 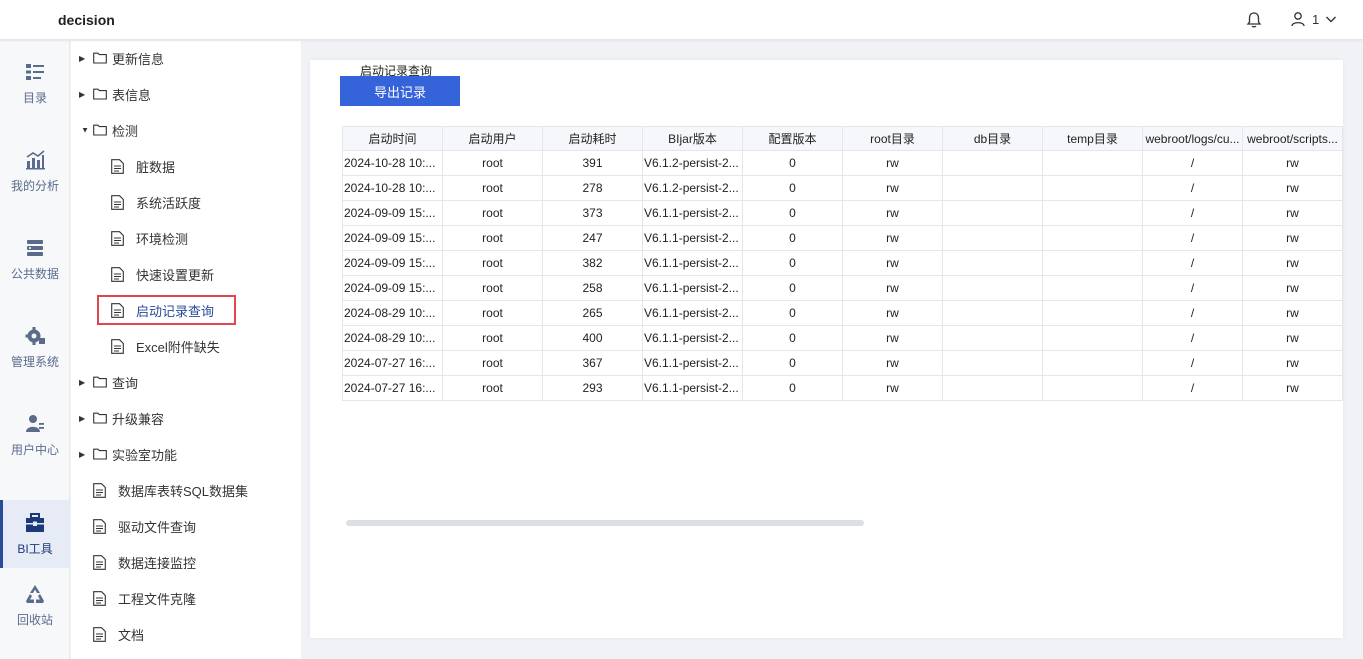 What do you see at coordinates (143, 166) in the screenshot?
I see `tree-file: 脏数据` at bounding box center [143, 166].